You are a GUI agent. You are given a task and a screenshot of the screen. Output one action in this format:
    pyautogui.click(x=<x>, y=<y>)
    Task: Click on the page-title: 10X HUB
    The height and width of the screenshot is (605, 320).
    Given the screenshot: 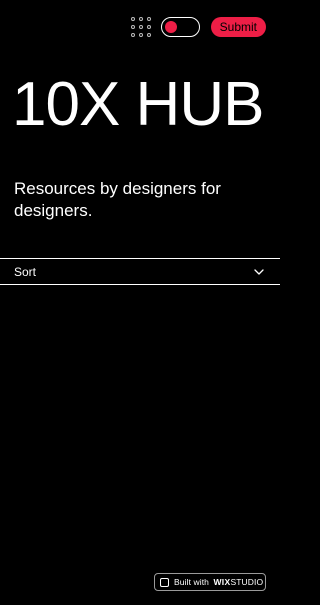 What is the action you would take?
    pyautogui.click(x=138, y=104)
    